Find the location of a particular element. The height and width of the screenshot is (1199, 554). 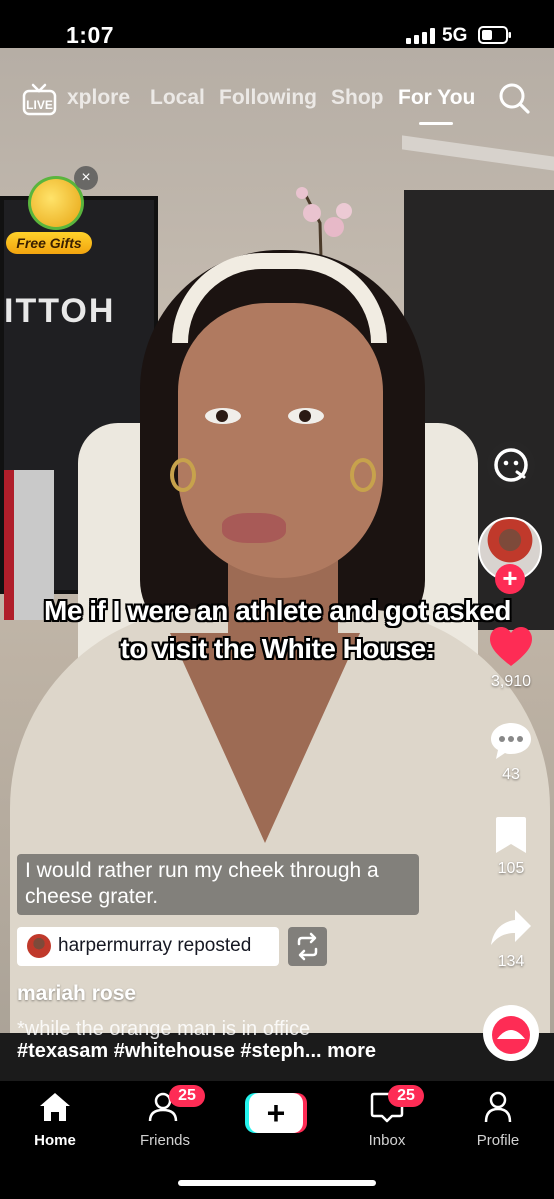

network-type: 5G is located at coordinates (455, 35).